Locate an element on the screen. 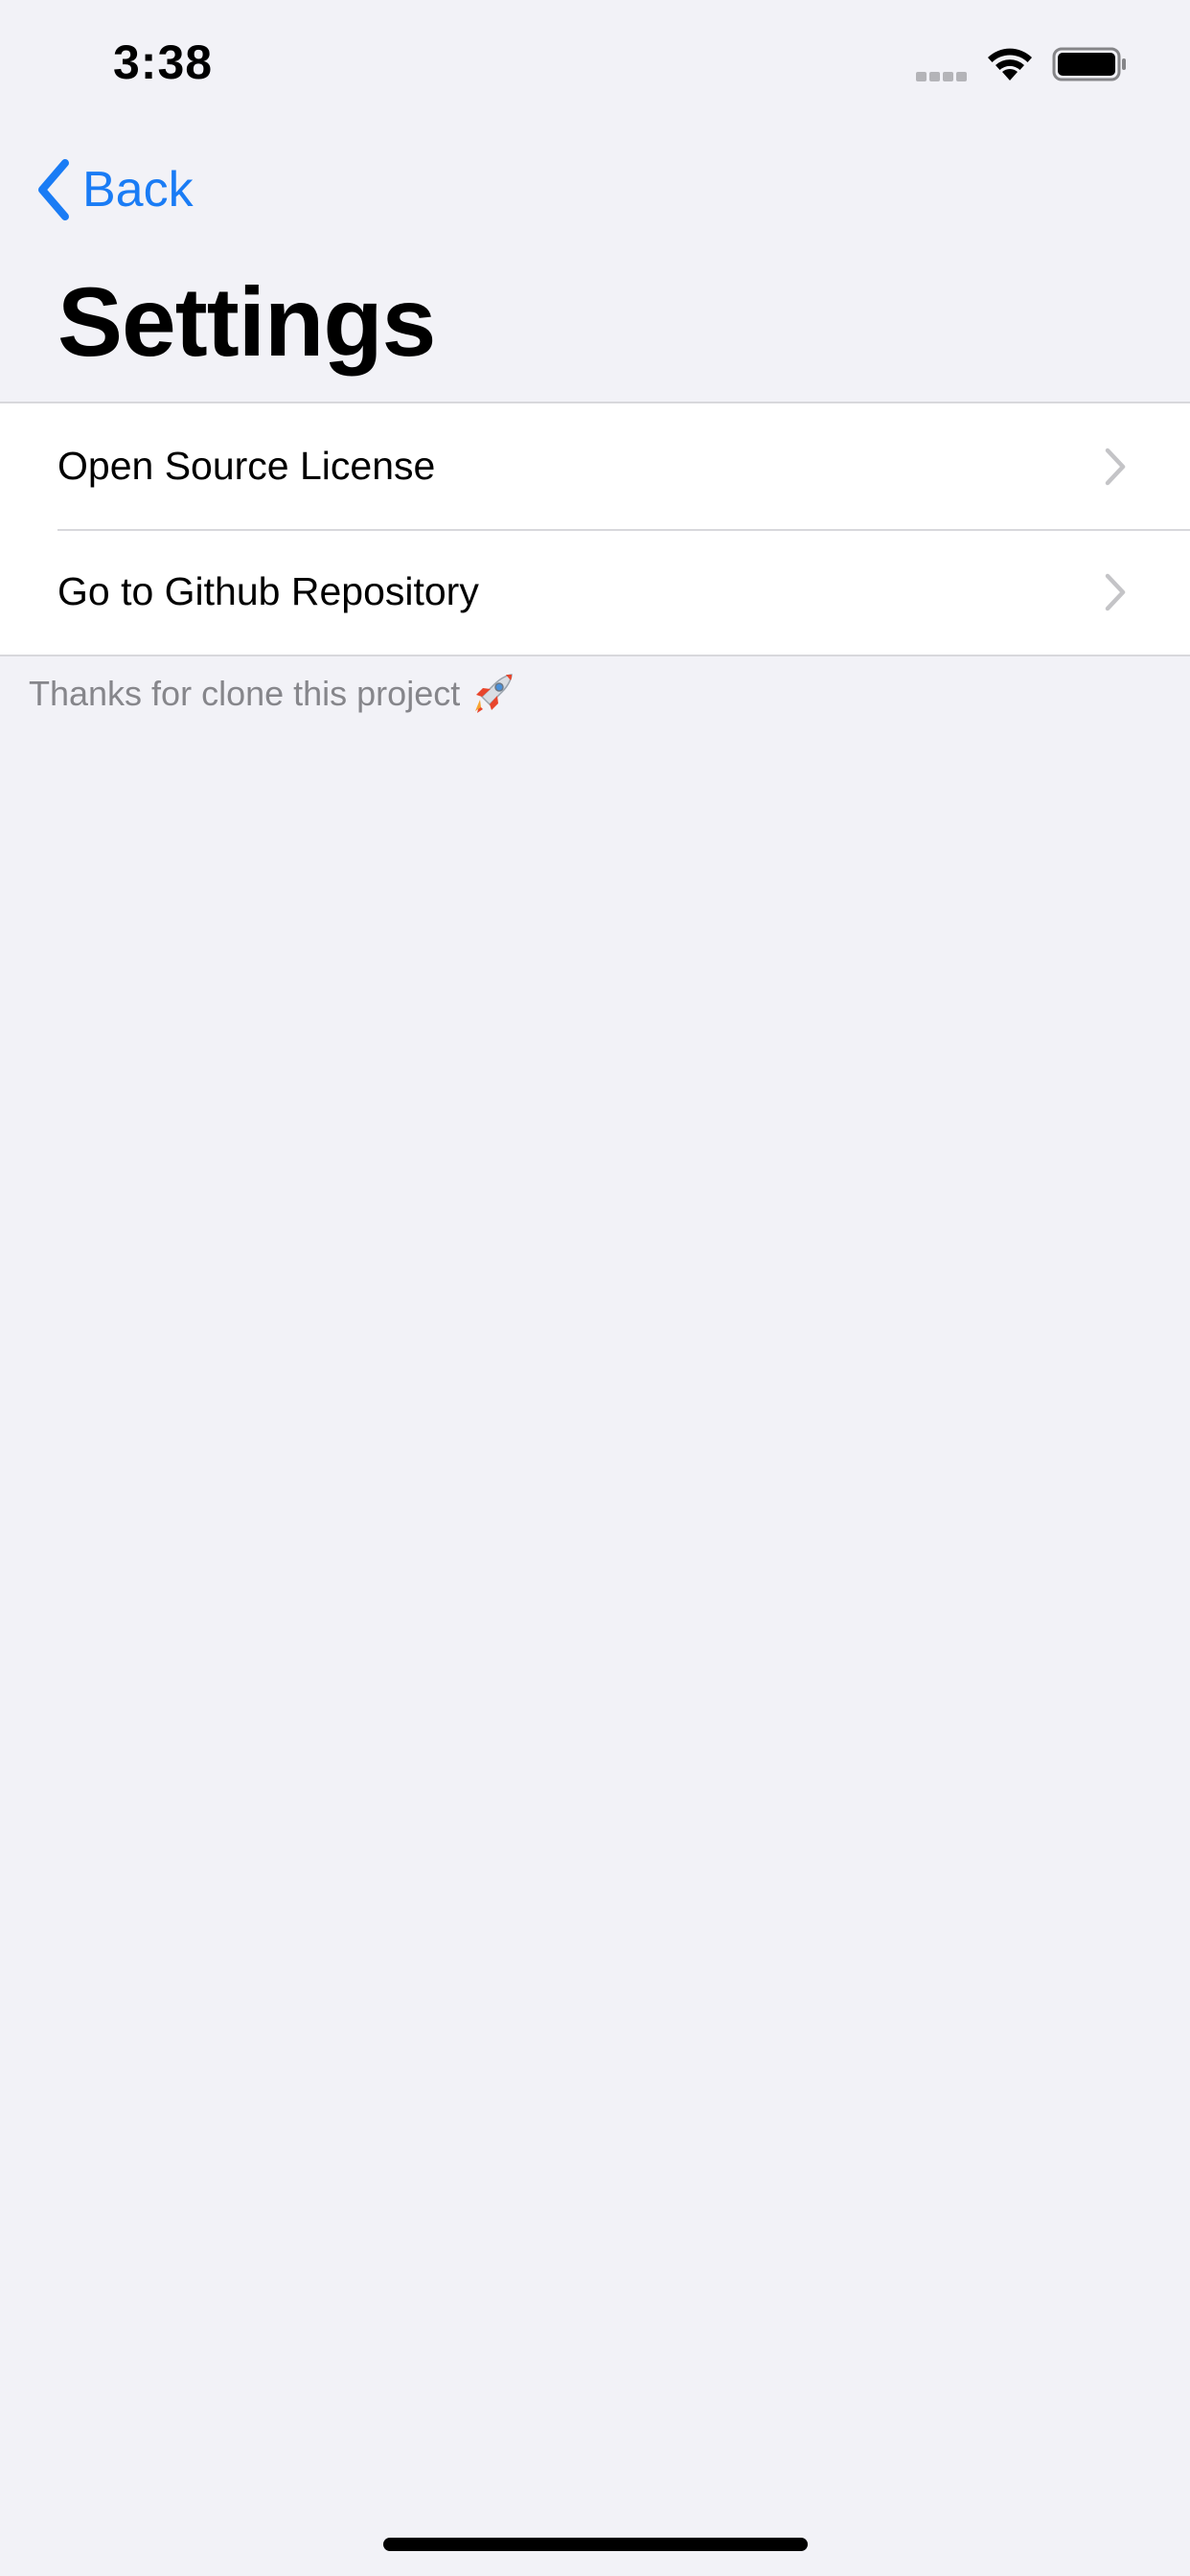 This screenshot has height=2576, width=1190. back-button: Back is located at coordinates (114, 189).